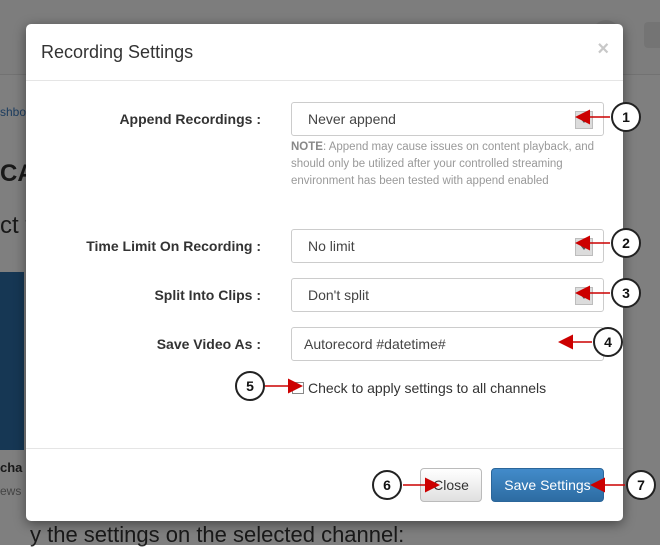  I want to click on callout-1: 1, so click(626, 117).